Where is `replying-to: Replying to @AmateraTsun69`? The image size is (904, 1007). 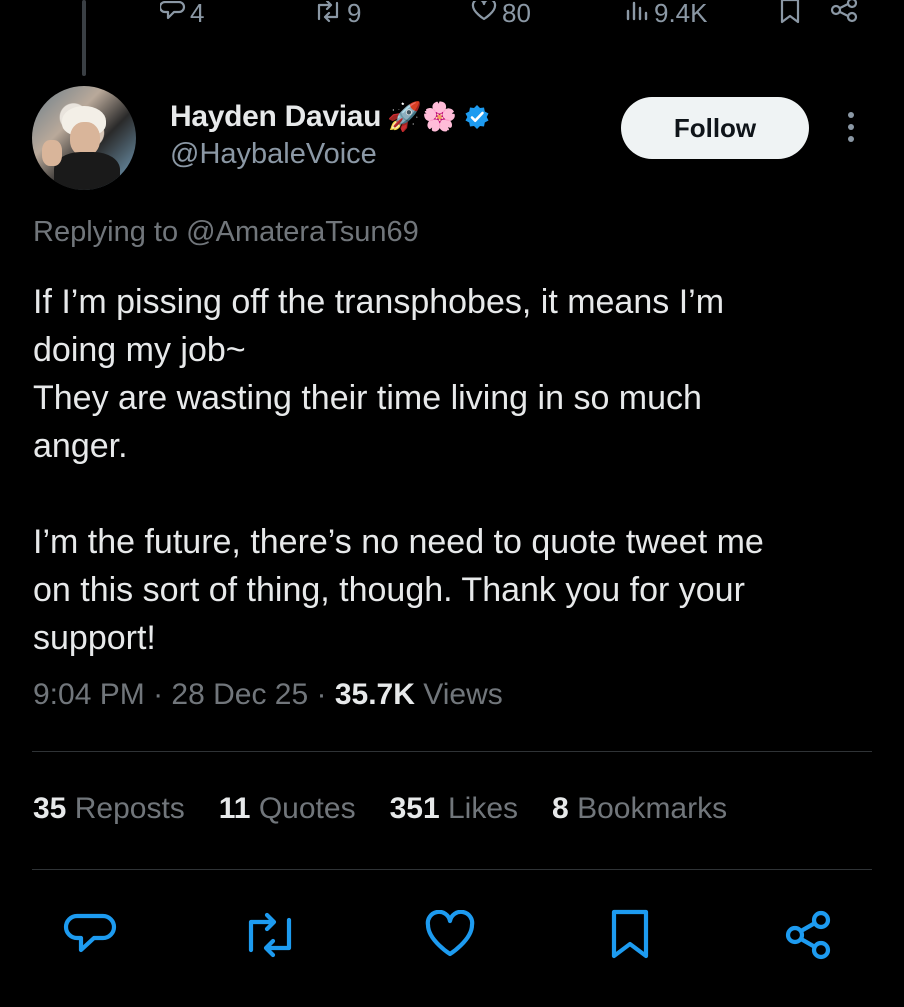
replying-to: Replying to @AmateraTsun69 is located at coordinates (226, 232).